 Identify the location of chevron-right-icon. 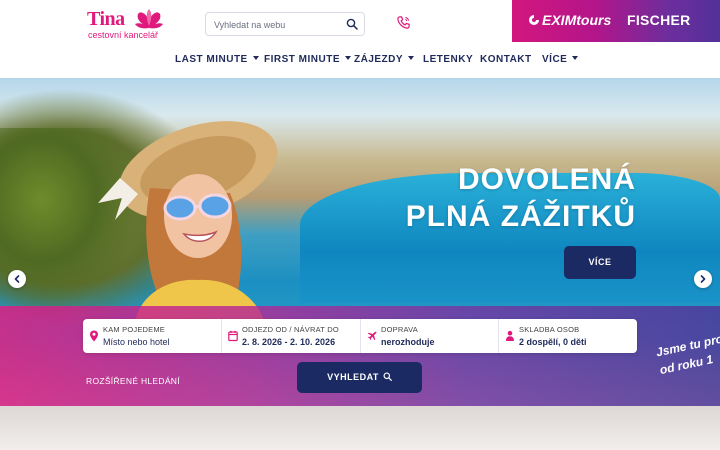
(703, 279).